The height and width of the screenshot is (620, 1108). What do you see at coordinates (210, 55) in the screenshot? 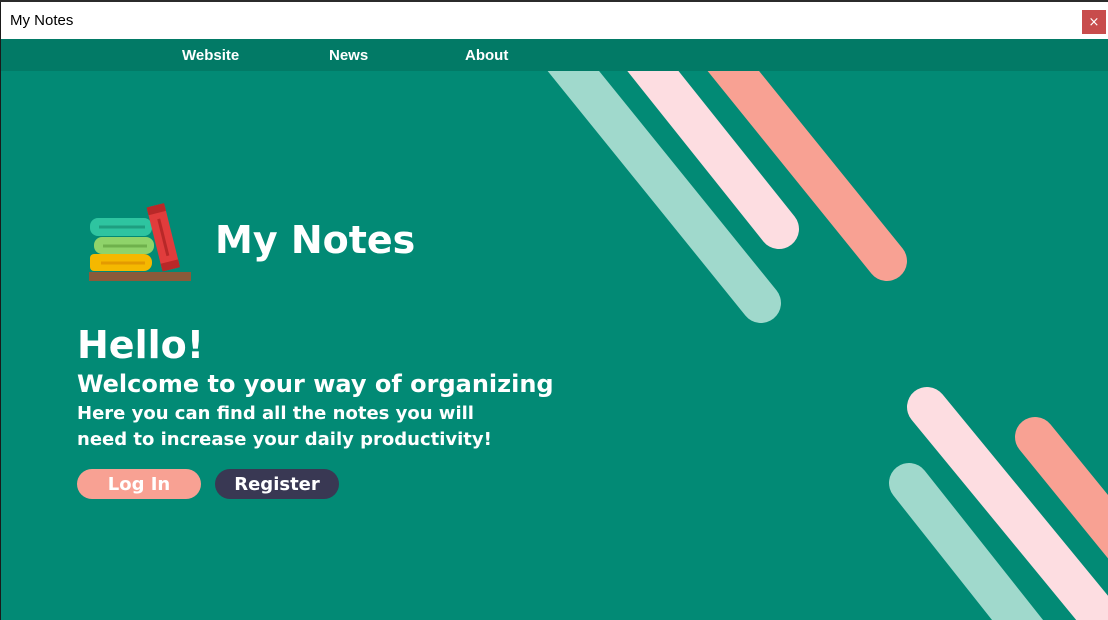
I see `nav-item-website: Website` at bounding box center [210, 55].